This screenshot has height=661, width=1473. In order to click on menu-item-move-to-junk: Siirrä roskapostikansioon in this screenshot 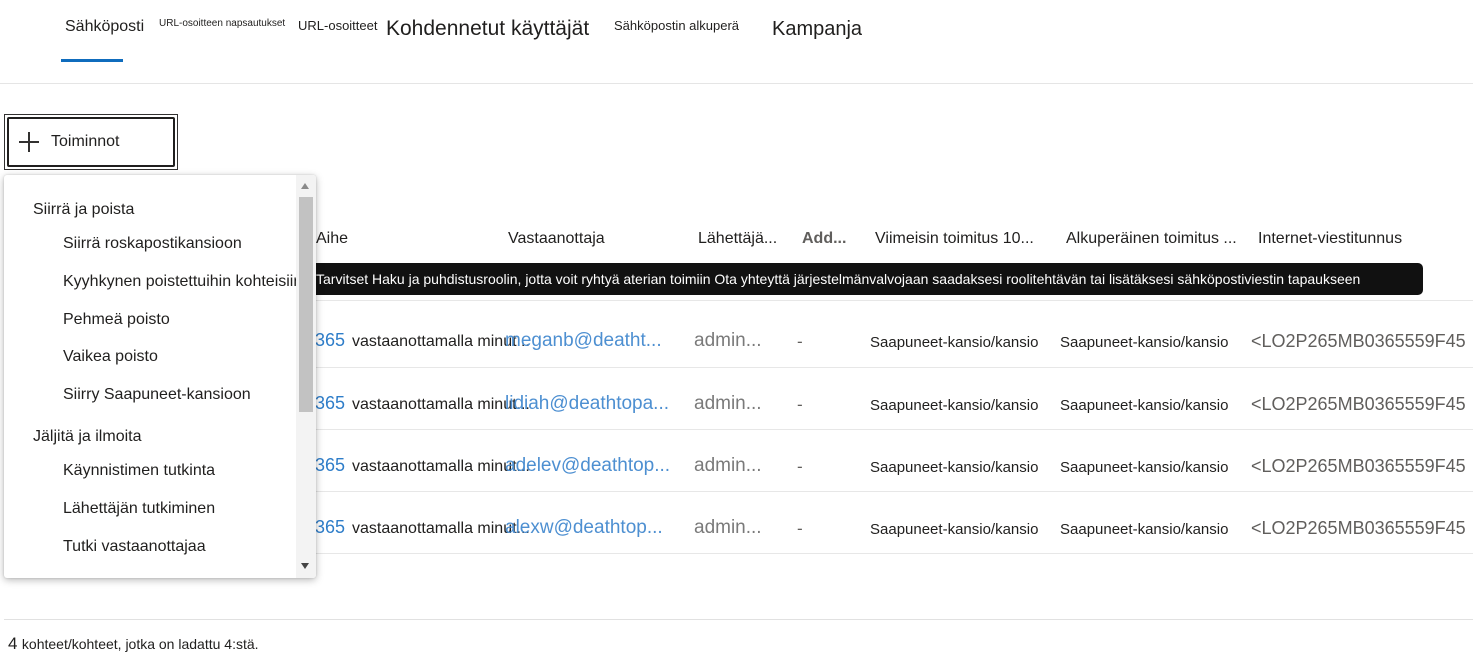, I will do `click(152, 244)`.